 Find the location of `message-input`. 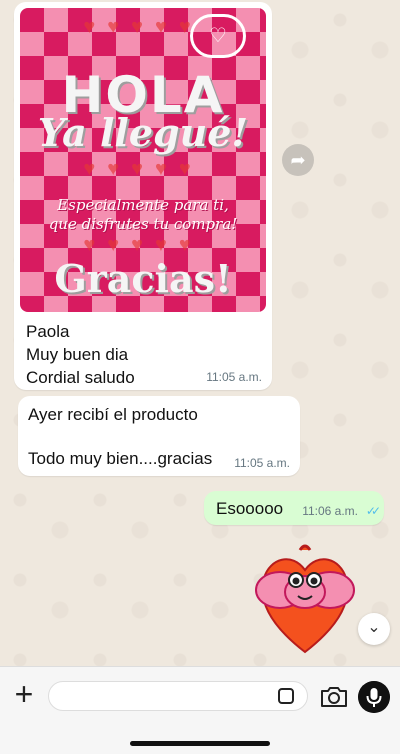

message-input is located at coordinates (178, 696).